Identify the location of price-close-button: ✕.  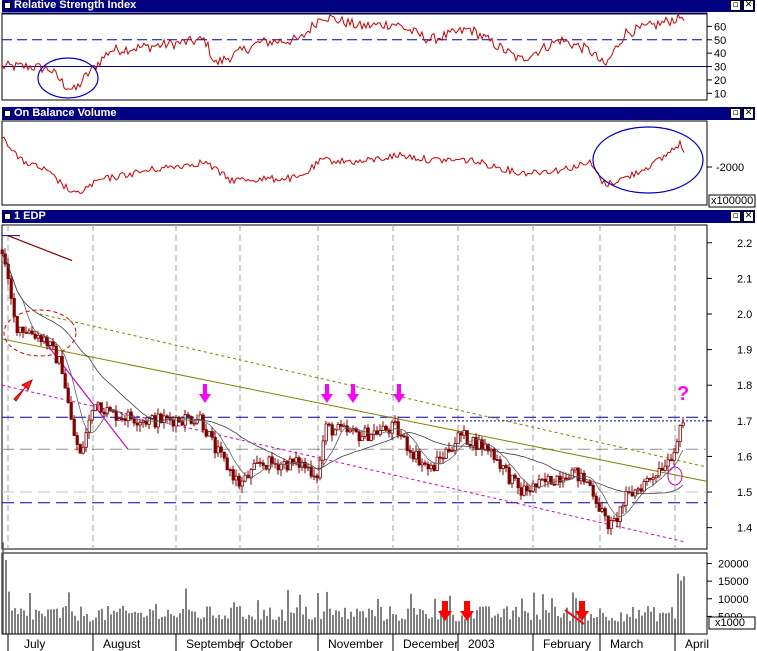
(748, 216).